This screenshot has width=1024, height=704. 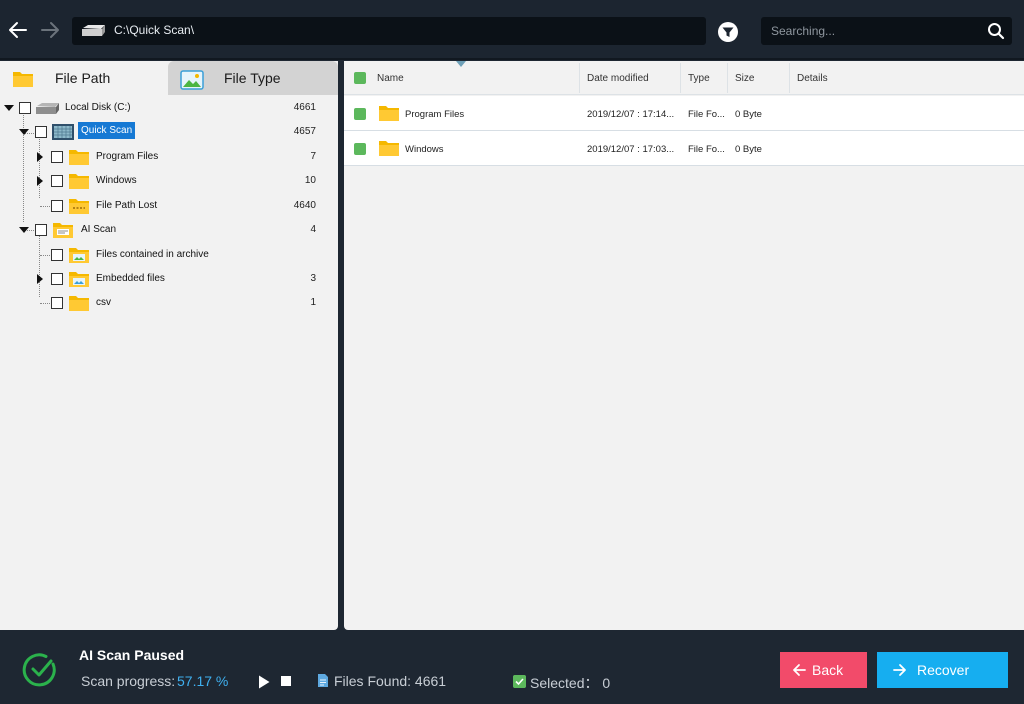 I want to click on scan-progress-label: Scan progress:, so click(x=128, y=681).